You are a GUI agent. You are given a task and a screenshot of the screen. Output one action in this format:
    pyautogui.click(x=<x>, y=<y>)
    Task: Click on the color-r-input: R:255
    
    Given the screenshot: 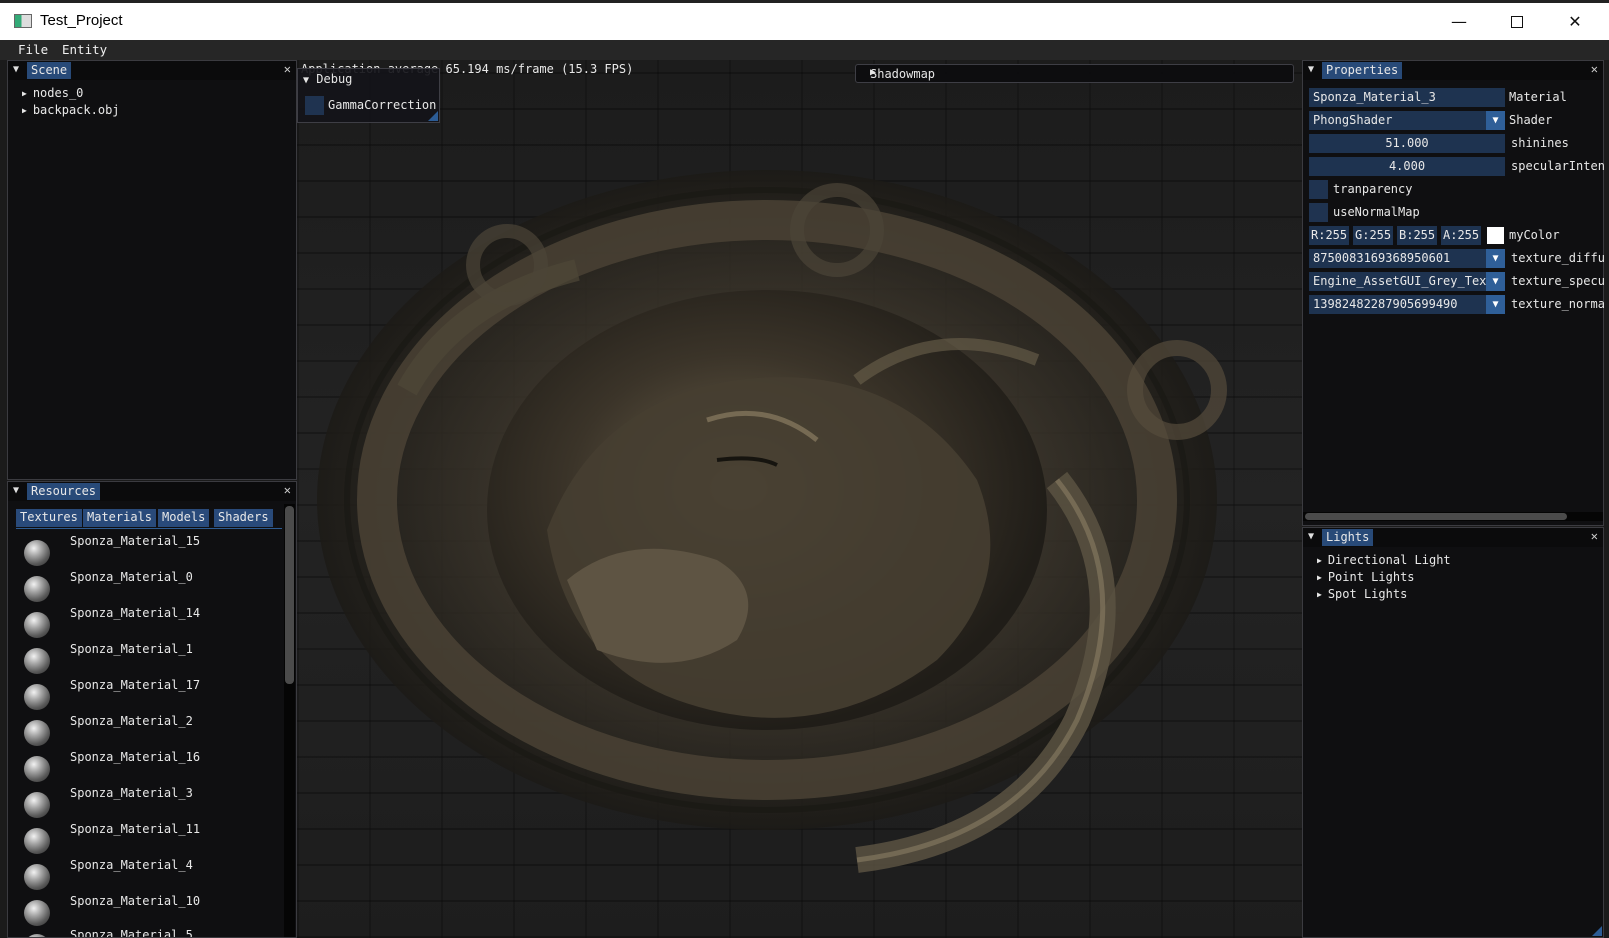 What is the action you would take?
    pyautogui.click(x=1329, y=235)
    